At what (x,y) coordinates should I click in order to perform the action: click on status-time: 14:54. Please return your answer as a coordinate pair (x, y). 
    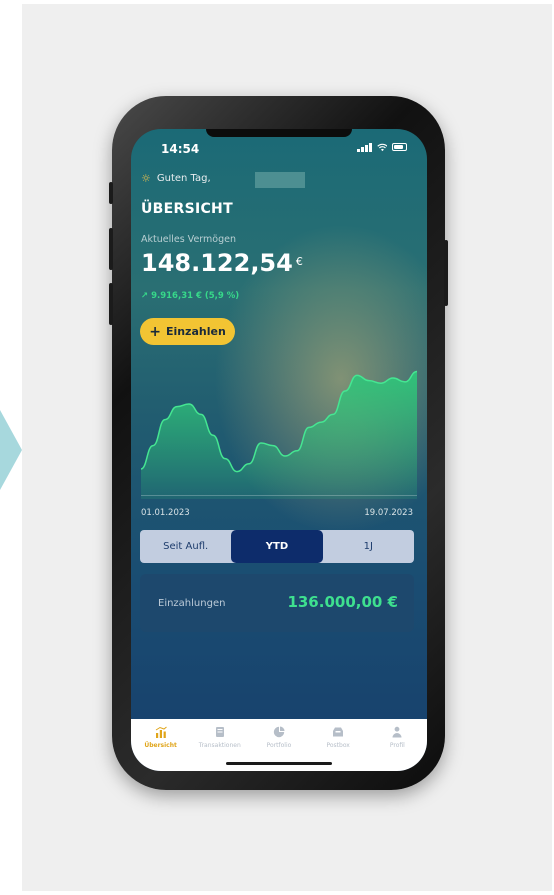
    Looking at the image, I should click on (180, 149).